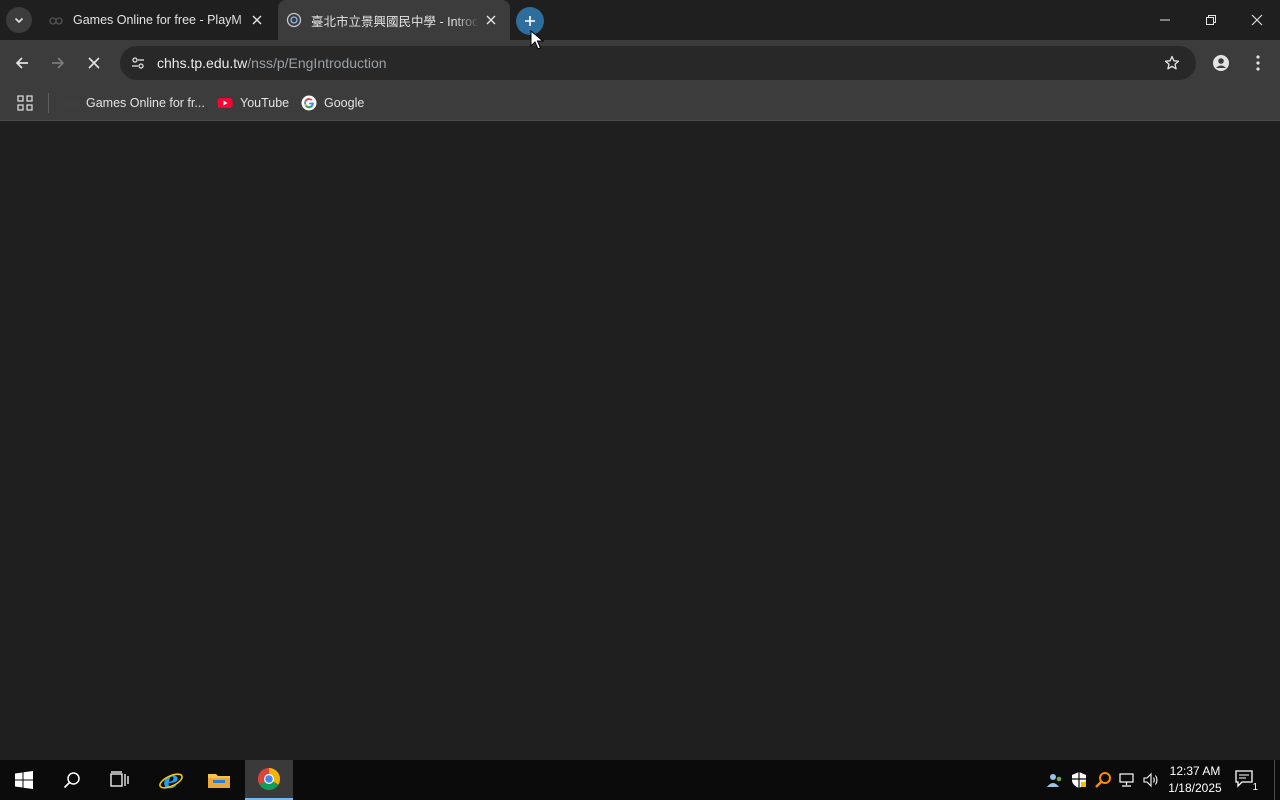 Image resolution: width=1280 pixels, height=800 pixels. What do you see at coordinates (1195, 771) in the screenshot?
I see `clock-time: 12:37 AM` at bounding box center [1195, 771].